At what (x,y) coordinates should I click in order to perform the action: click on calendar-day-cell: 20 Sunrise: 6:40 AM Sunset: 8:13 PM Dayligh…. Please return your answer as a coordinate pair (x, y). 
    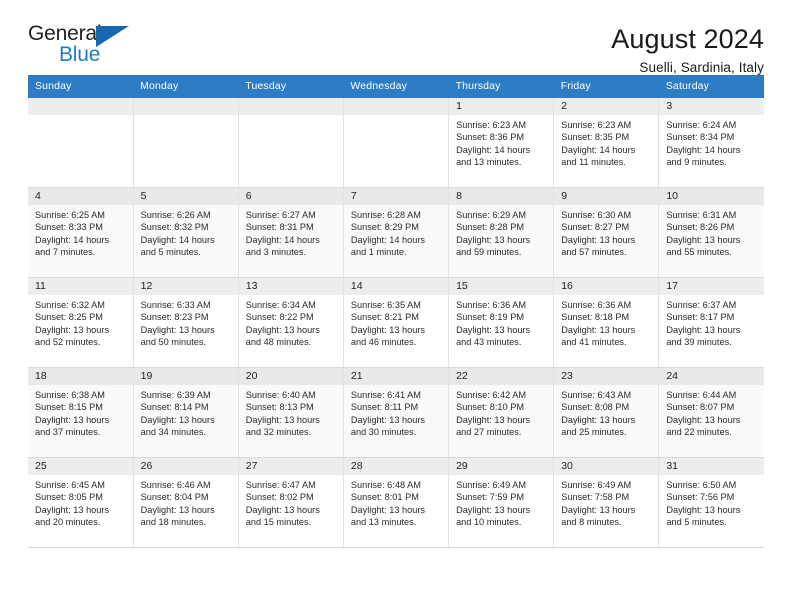
    Looking at the image, I should click on (291, 412).